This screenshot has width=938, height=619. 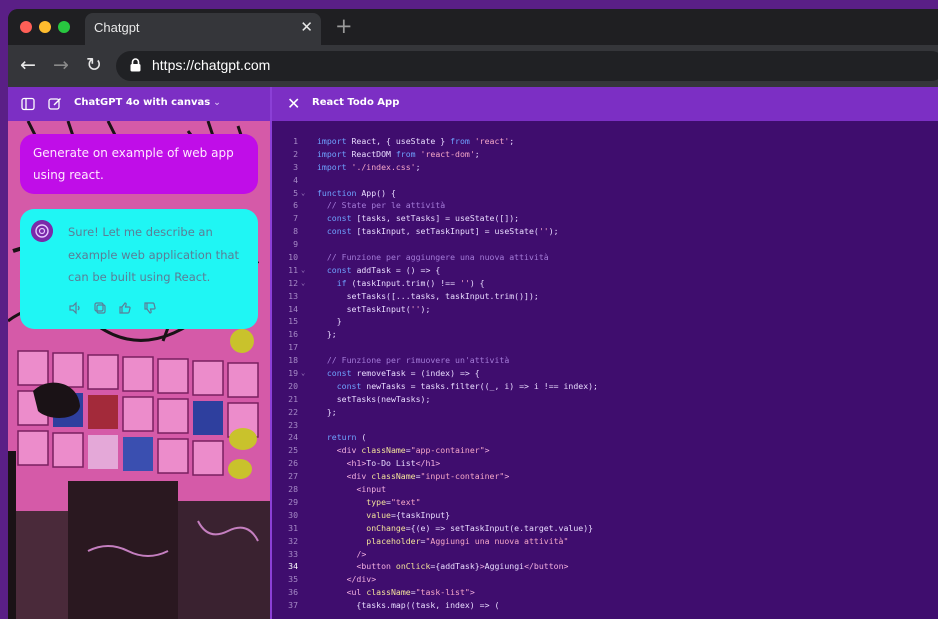 I want to click on code-line: 28 <input, so click(x=605, y=489).